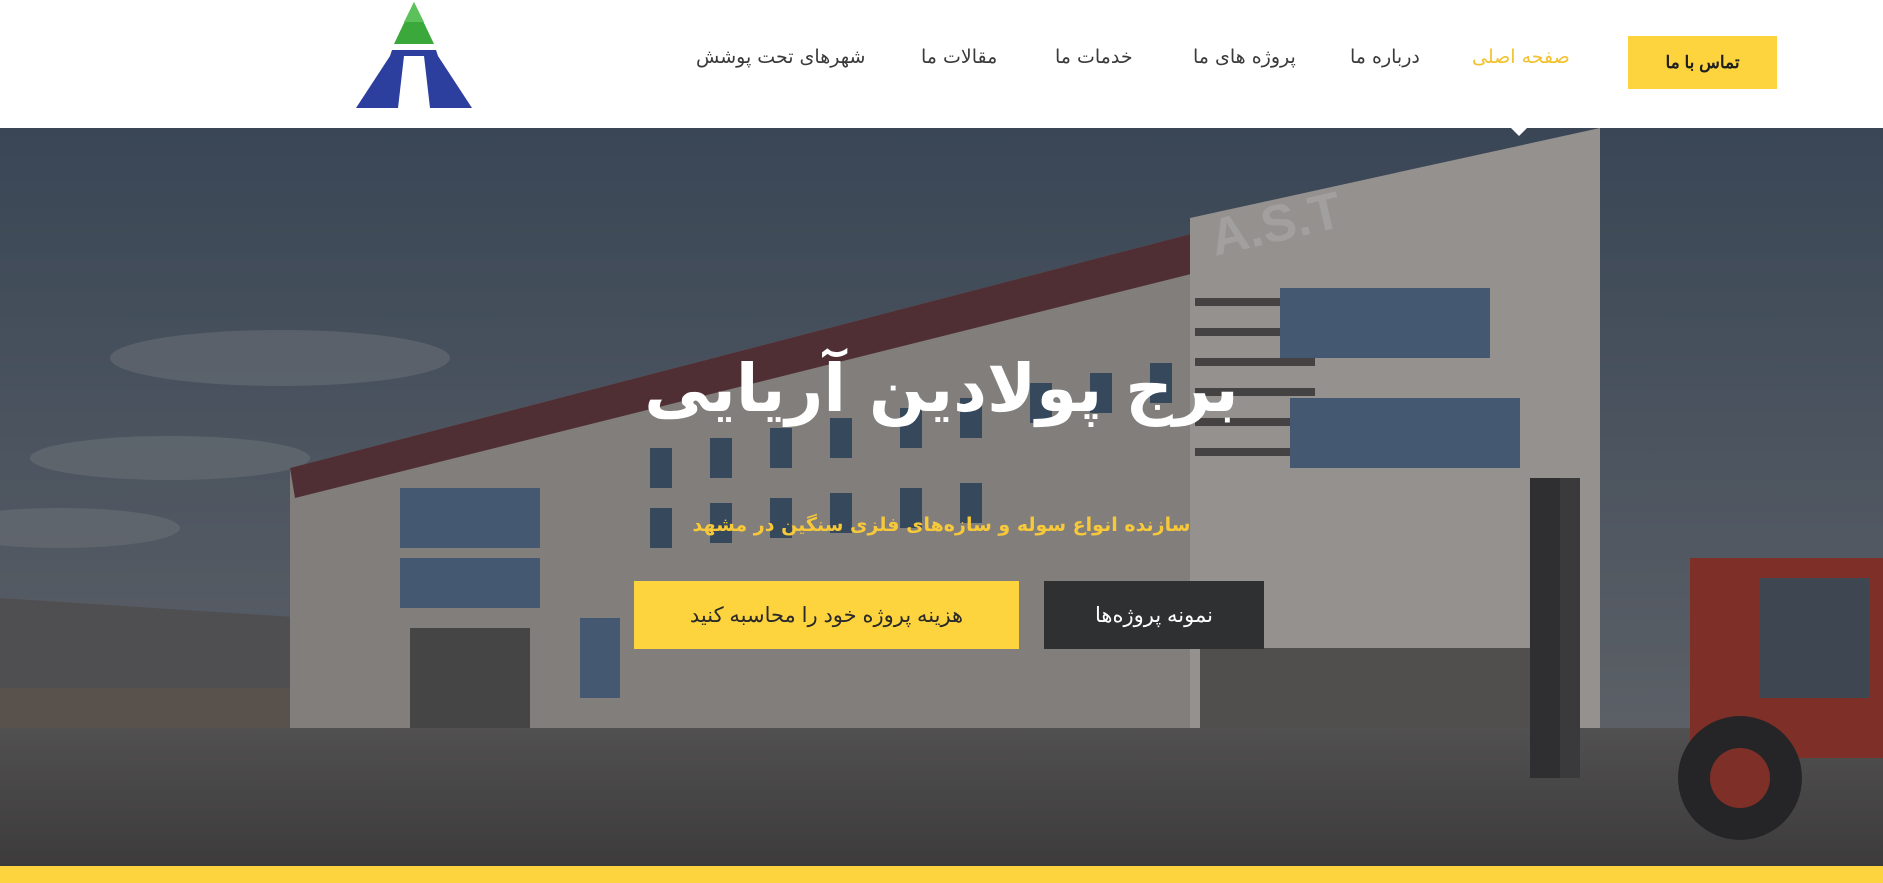 The width and height of the screenshot is (1883, 883). What do you see at coordinates (1521, 57) in the screenshot?
I see `nav-item-home: صفحه اصلی` at bounding box center [1521, 57].